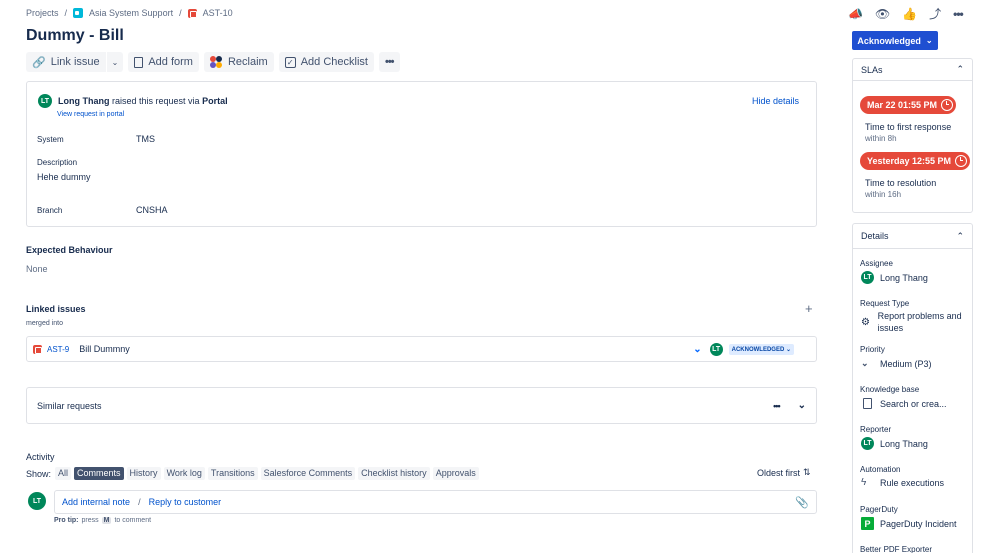  Describe the element at coordinates (909, 523) in the screenshot. I see `pagerduty-field: P PagerDuty Incident` at that location.